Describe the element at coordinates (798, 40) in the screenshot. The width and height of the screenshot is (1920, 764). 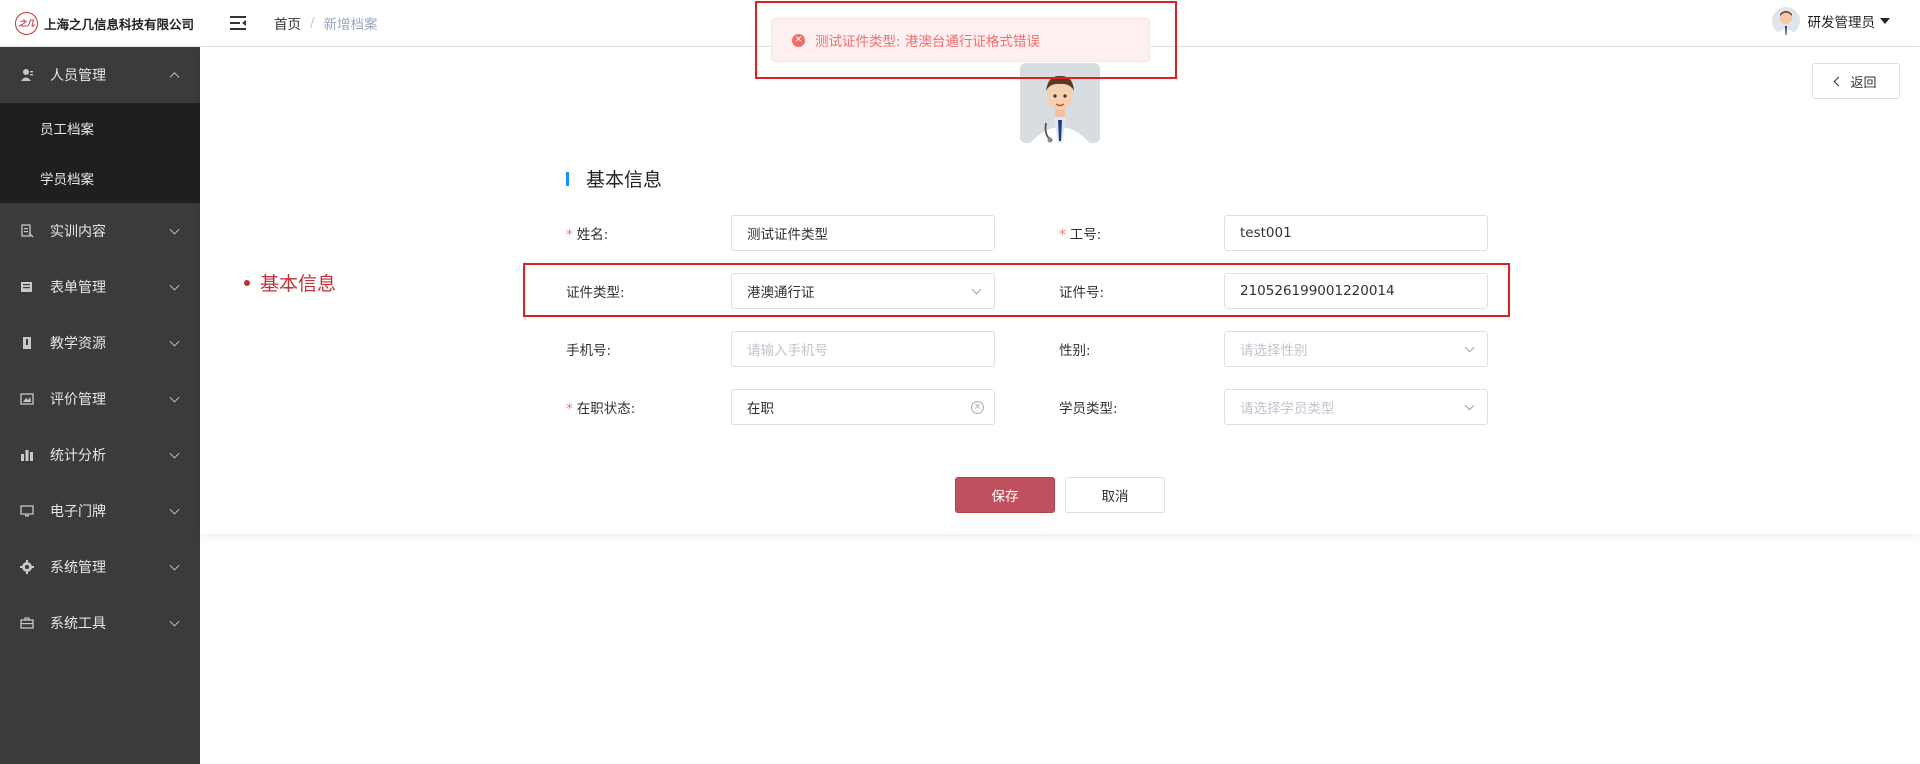
I see `error-circle-icon: ✕` at that location.